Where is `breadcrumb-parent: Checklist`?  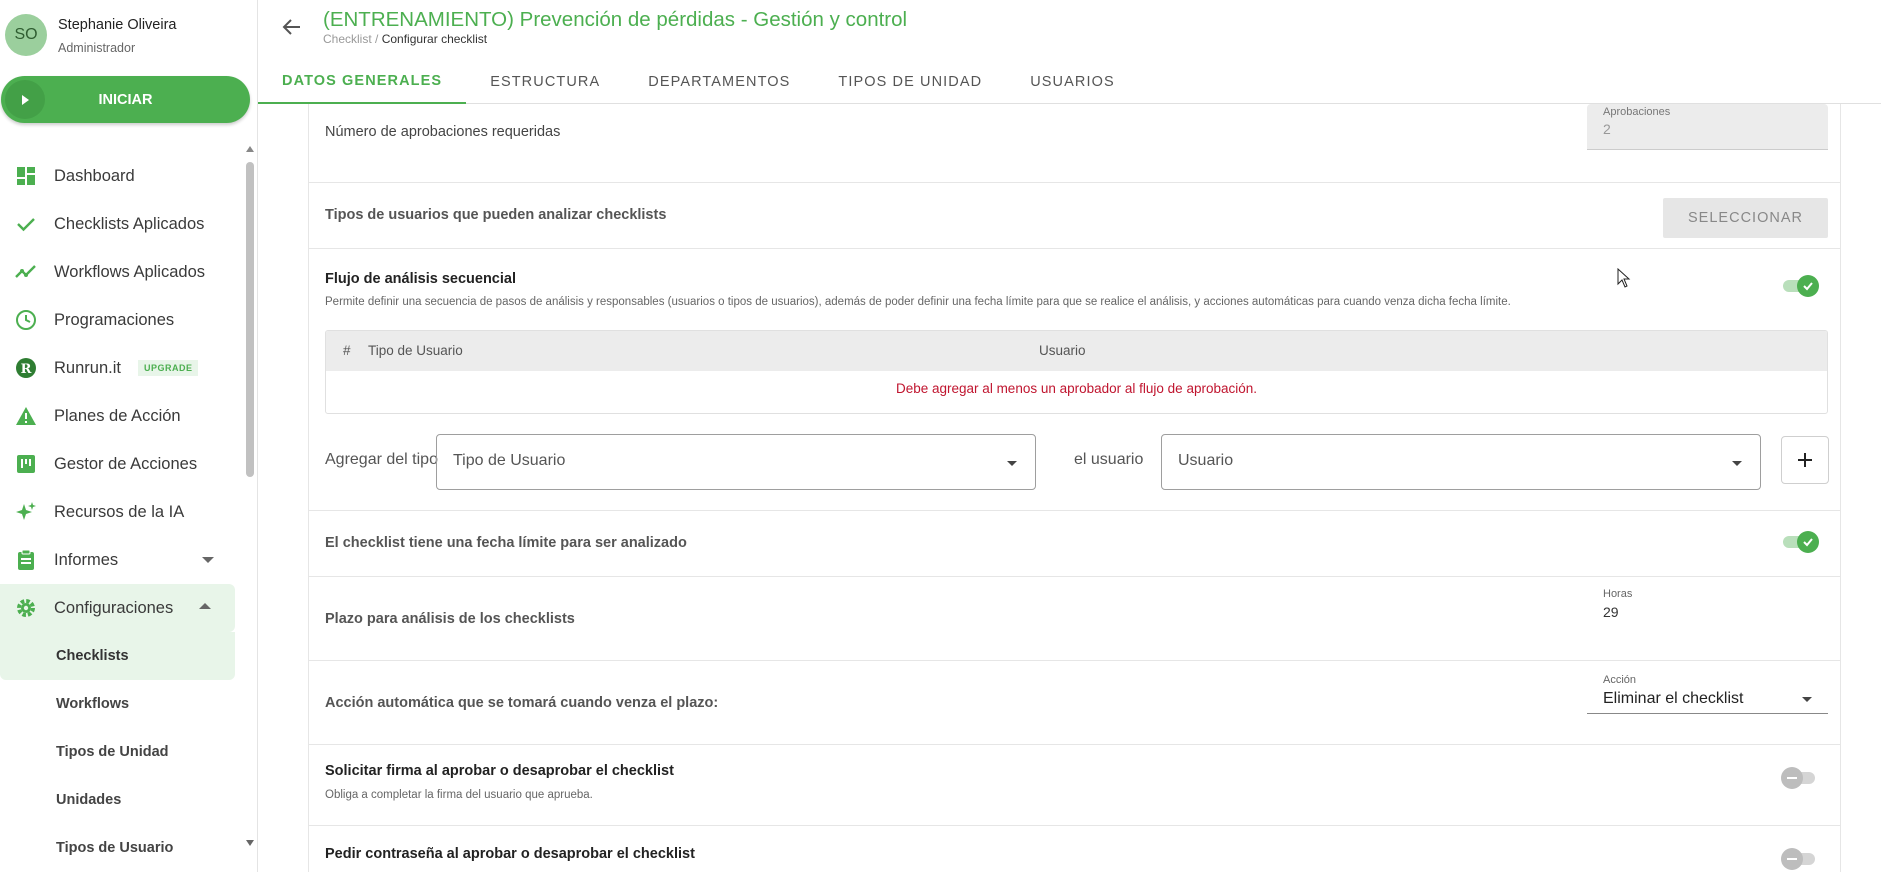
breadcrumb-parent: Checklist is located at coordinates (347, 39).